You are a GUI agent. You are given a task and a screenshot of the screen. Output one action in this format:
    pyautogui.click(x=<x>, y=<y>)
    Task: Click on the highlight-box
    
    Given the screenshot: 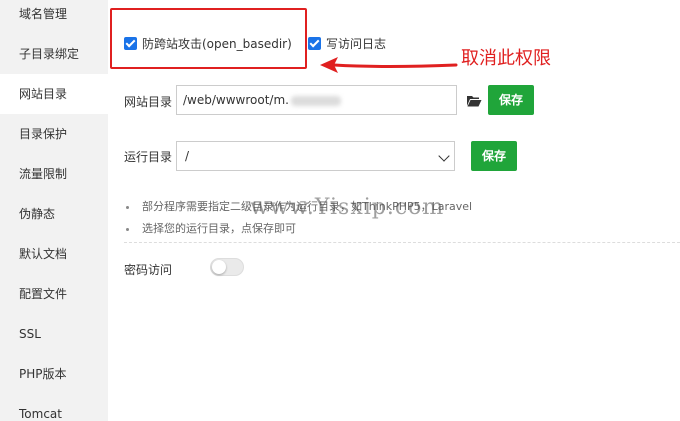 What is the action you would take?
    pyautogui.click(x=208, y=38)
    